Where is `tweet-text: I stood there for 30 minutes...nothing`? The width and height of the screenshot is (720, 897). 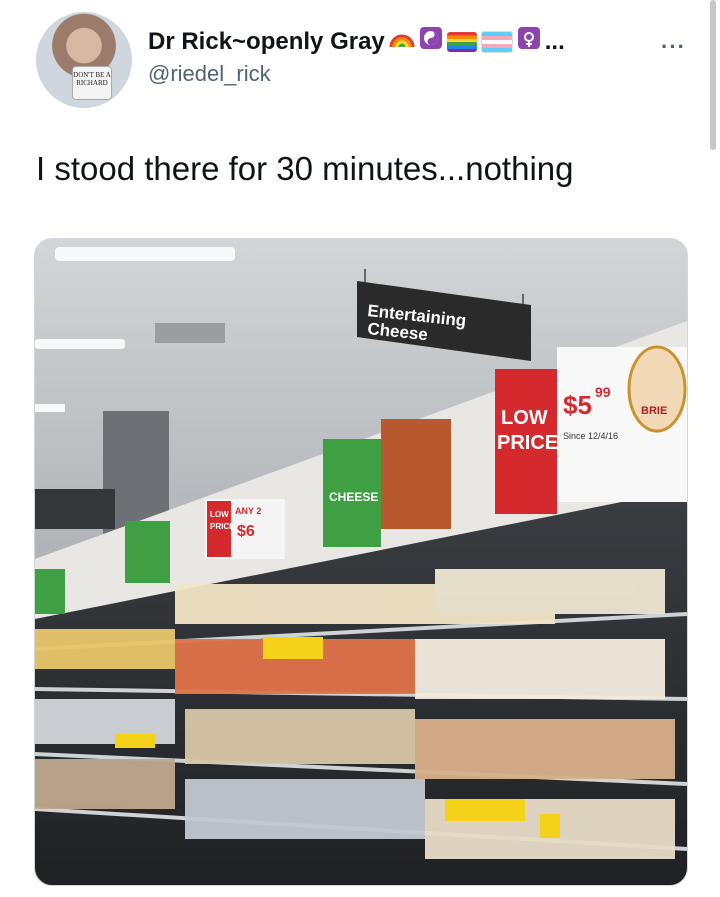
tweet-text: I stood there for 30 minutes...nothing is located at coordinates (305, 168).